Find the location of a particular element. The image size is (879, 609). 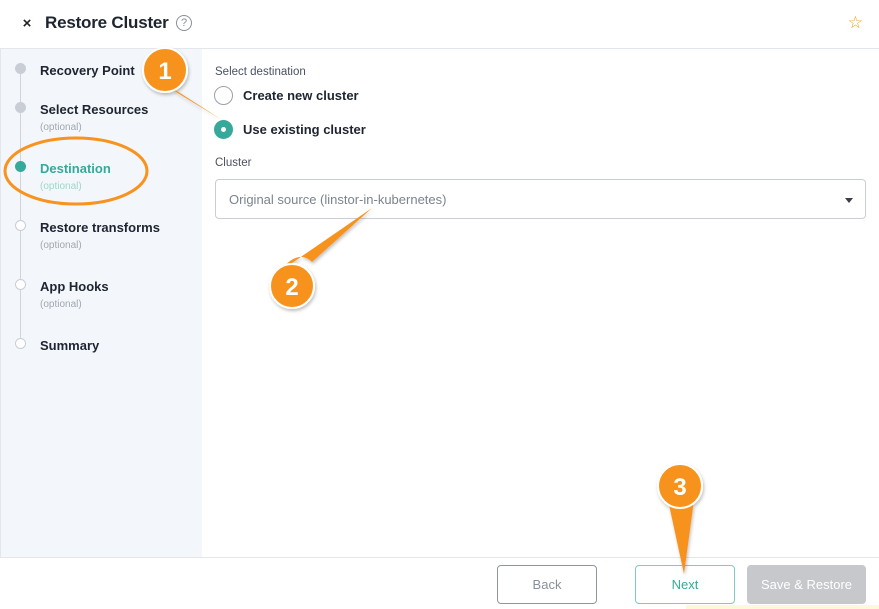

cluster-label: Cluster is located at coordinates (233, 163).